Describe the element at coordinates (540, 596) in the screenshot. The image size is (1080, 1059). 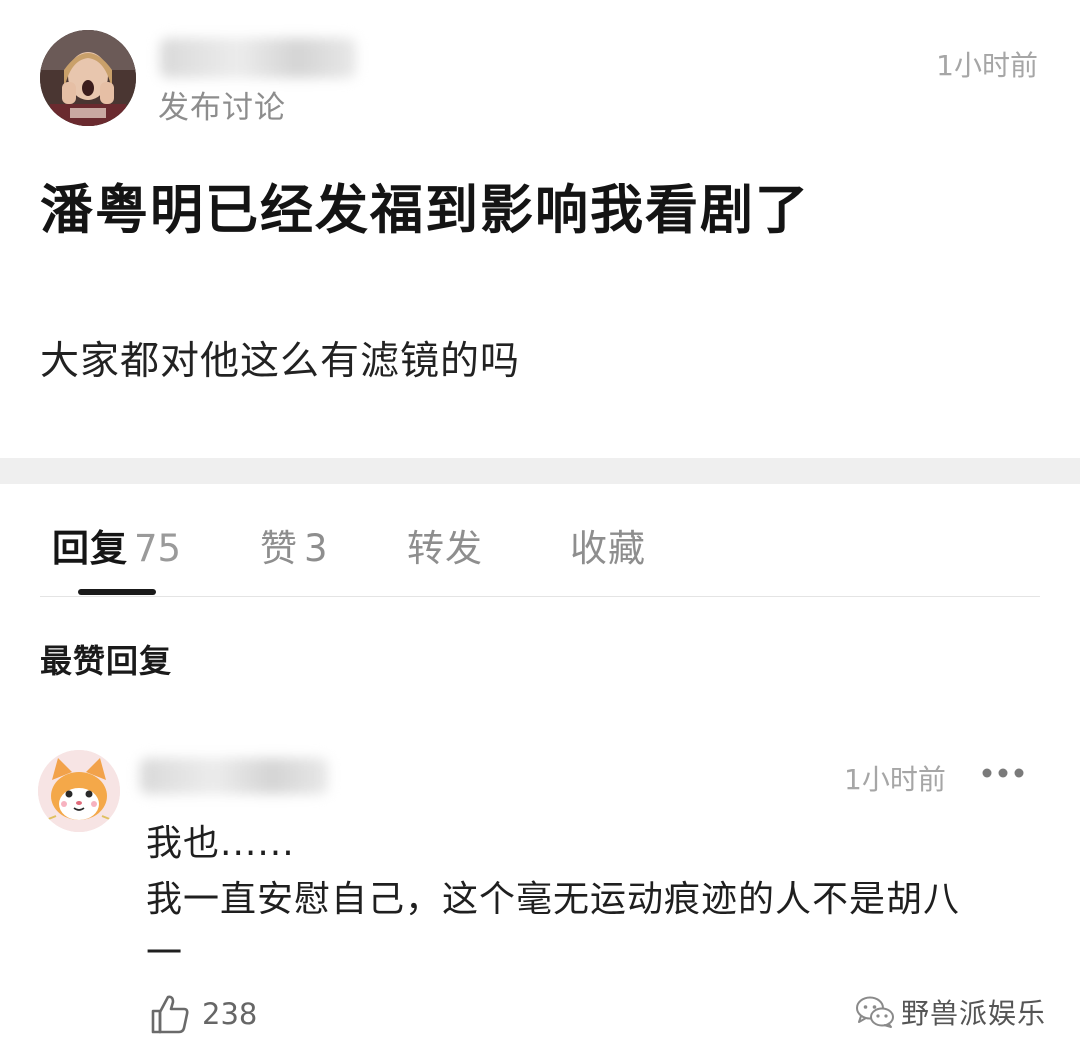
I see `tabs-divider` at that location.